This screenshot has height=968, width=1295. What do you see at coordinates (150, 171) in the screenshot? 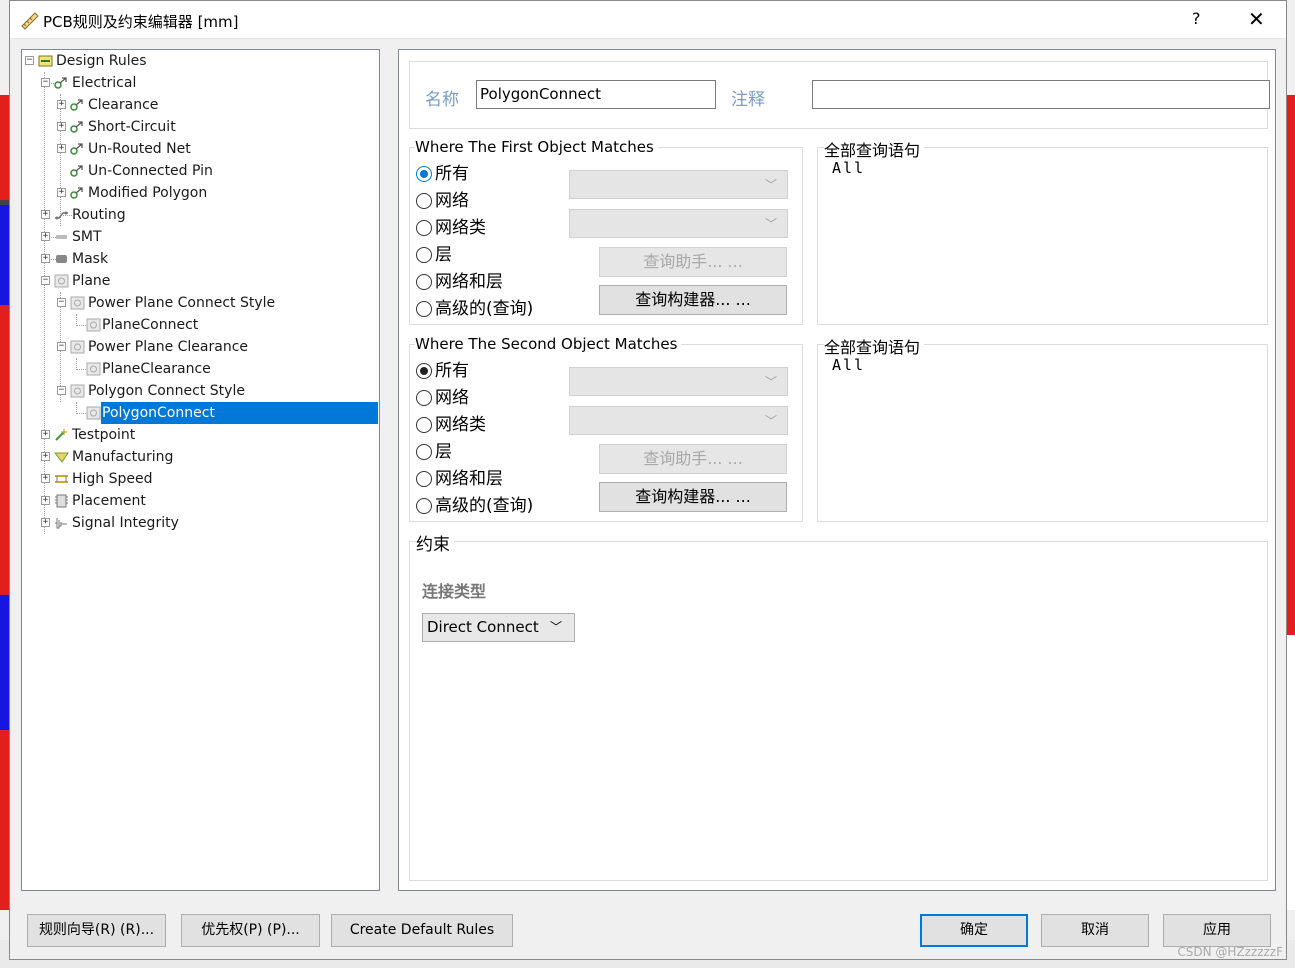
I see `tree-item-label: Un-Connected Pin` at bounding box center [150, 171].